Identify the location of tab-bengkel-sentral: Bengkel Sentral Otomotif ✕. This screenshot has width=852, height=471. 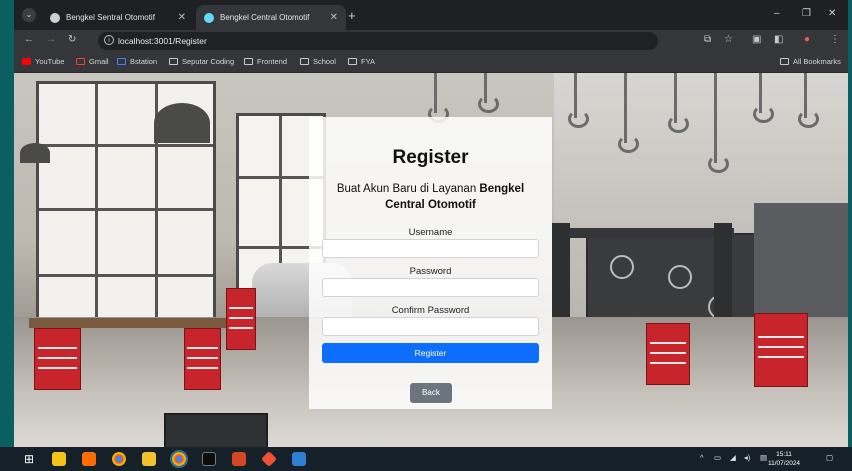
(118, 17).